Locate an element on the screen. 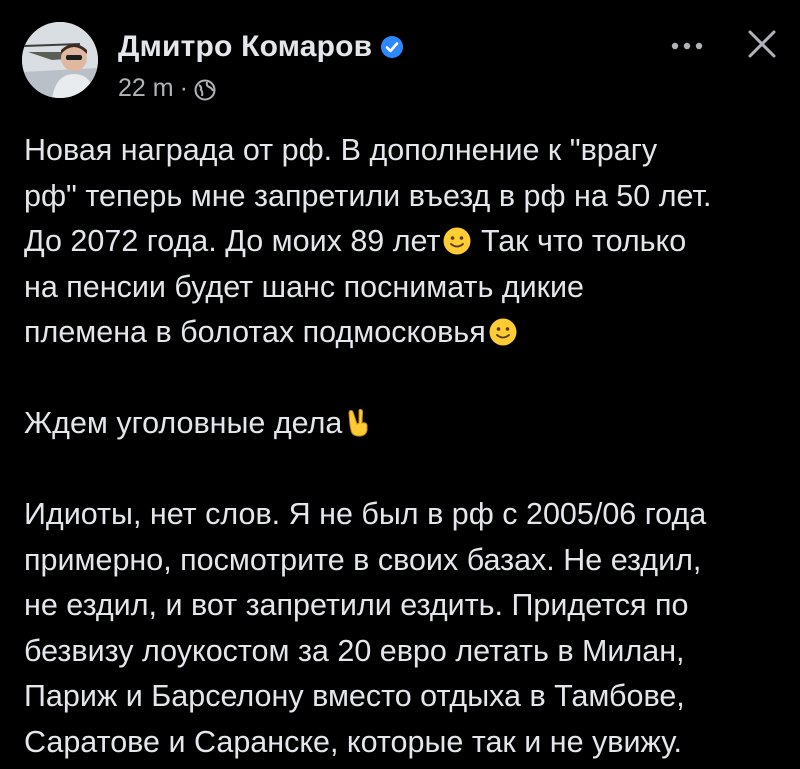 This screenshot has width=800, height=769. post-text-line: Так что только is located at coordinates (579, 241).